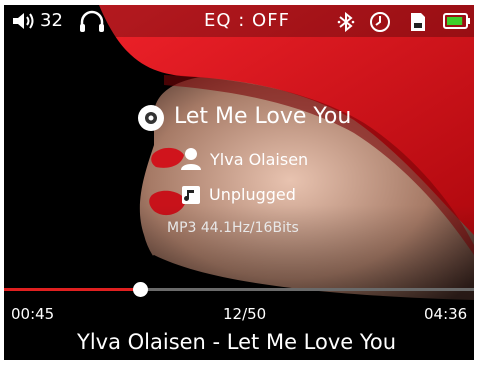 This screenshot has height=365, width=478. Describe the element at coordinates (252, 194) in the screenshot. I see `album-name: Unplugged` at that location.